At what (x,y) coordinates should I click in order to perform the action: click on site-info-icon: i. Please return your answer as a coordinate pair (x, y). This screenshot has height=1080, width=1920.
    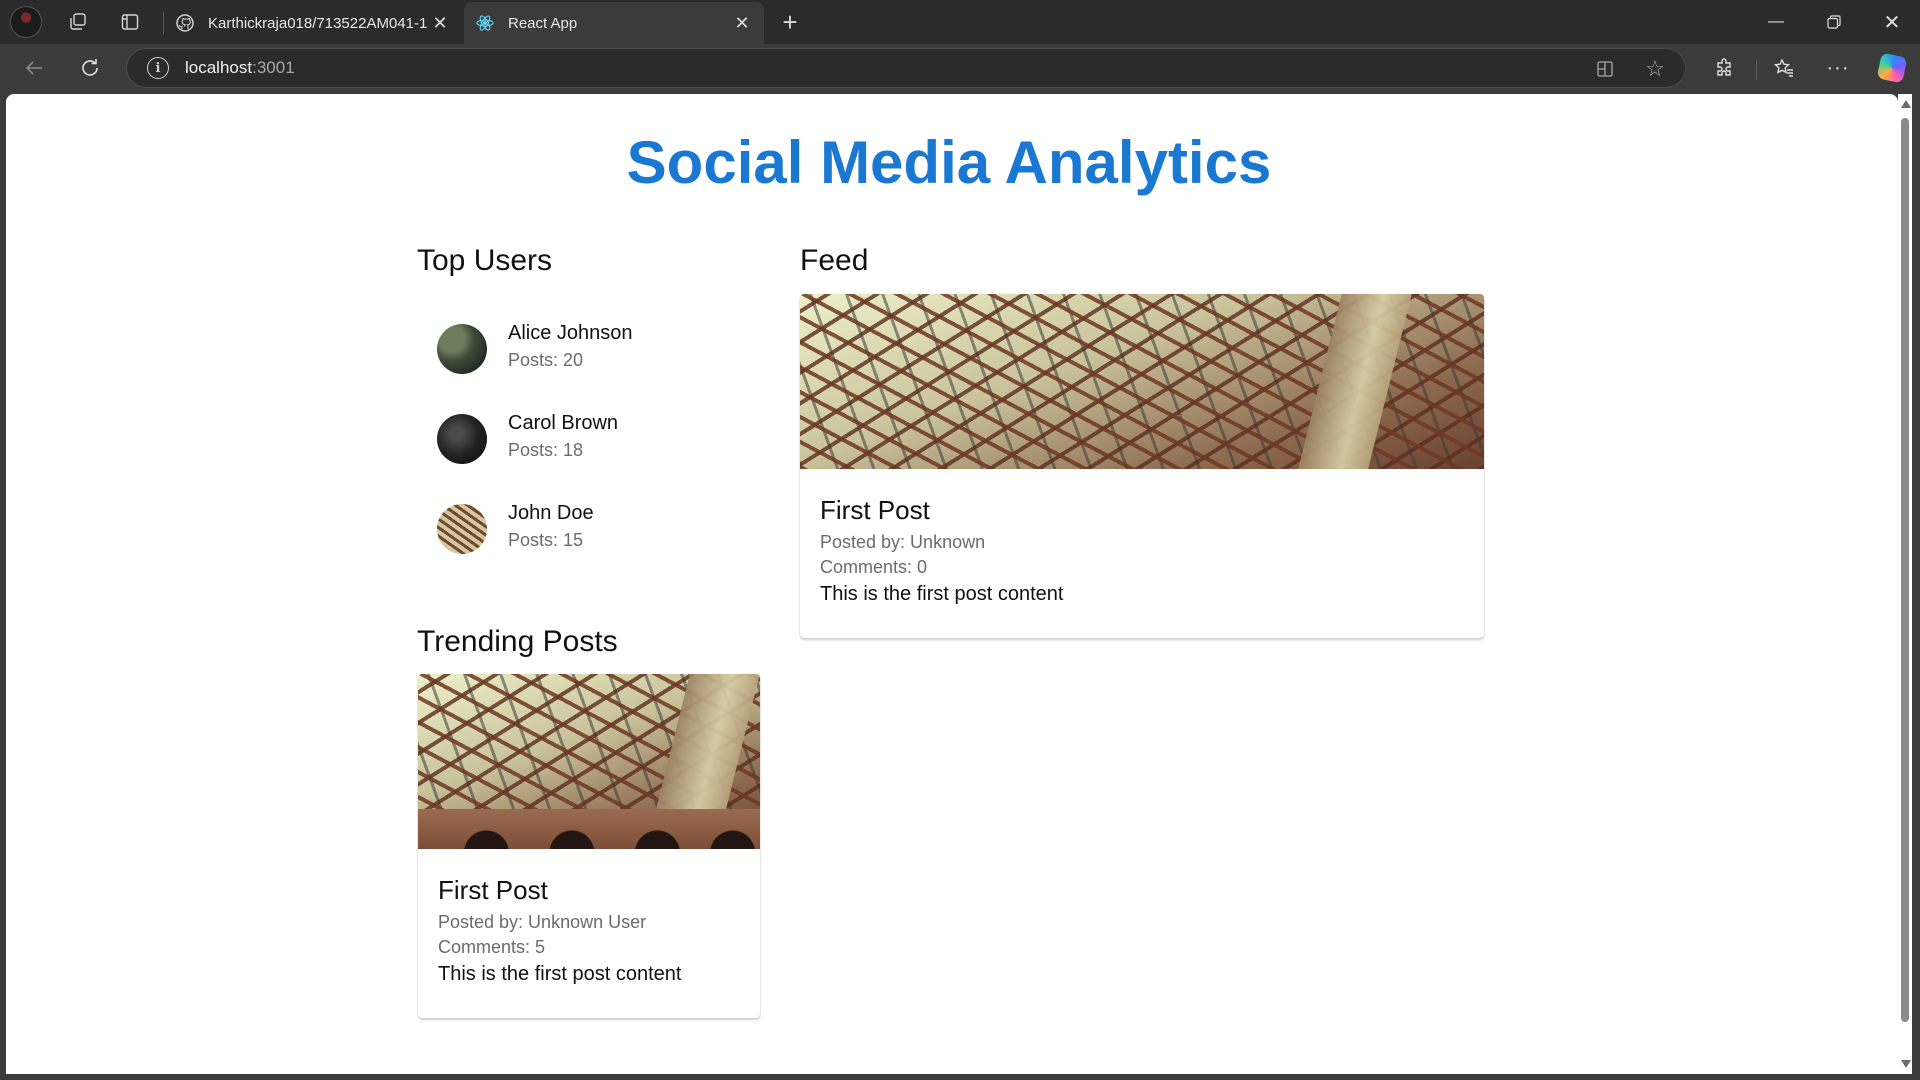
    Looking at the image, I should click on (158, 68).